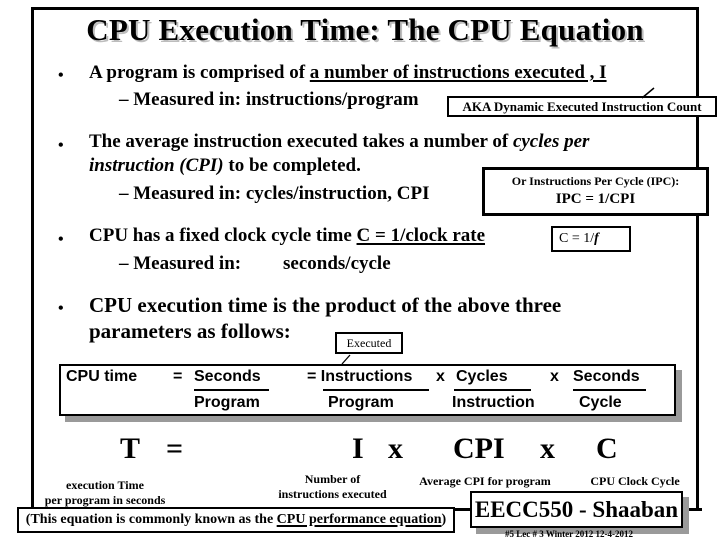 The height and width of the screenshot is (540, 720). I want to click on callout-executed: Executed, so click(369, 343).